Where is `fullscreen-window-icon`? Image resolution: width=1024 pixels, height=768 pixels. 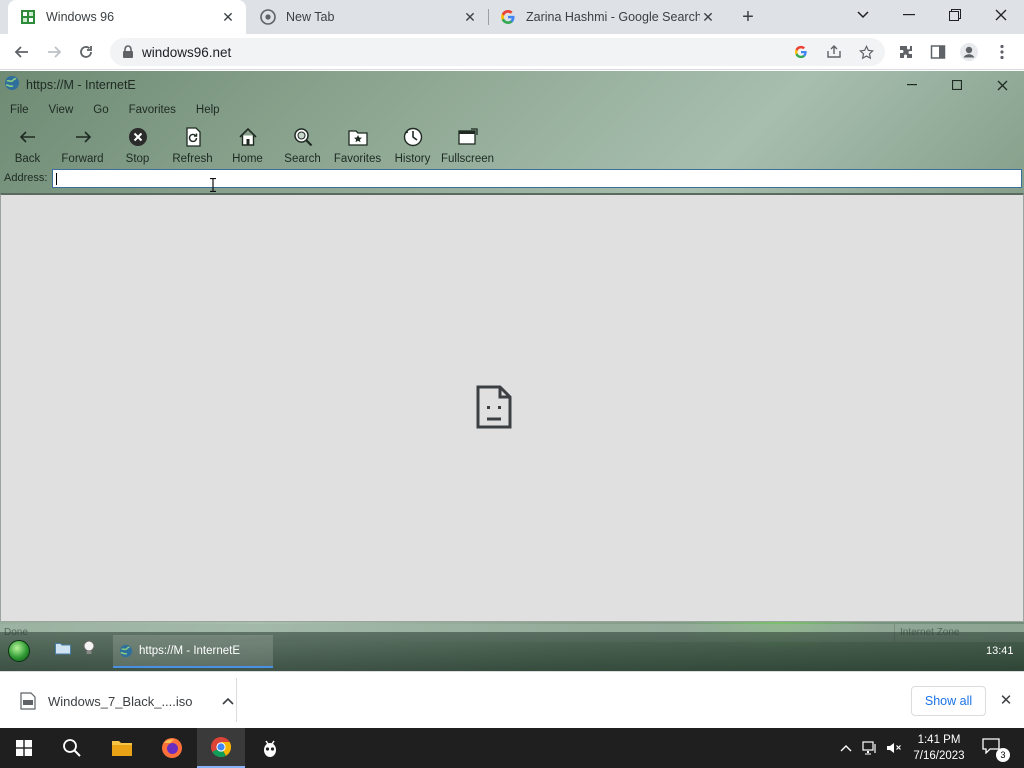
fullscreen-window-icon is located at coordinates (468, 137).